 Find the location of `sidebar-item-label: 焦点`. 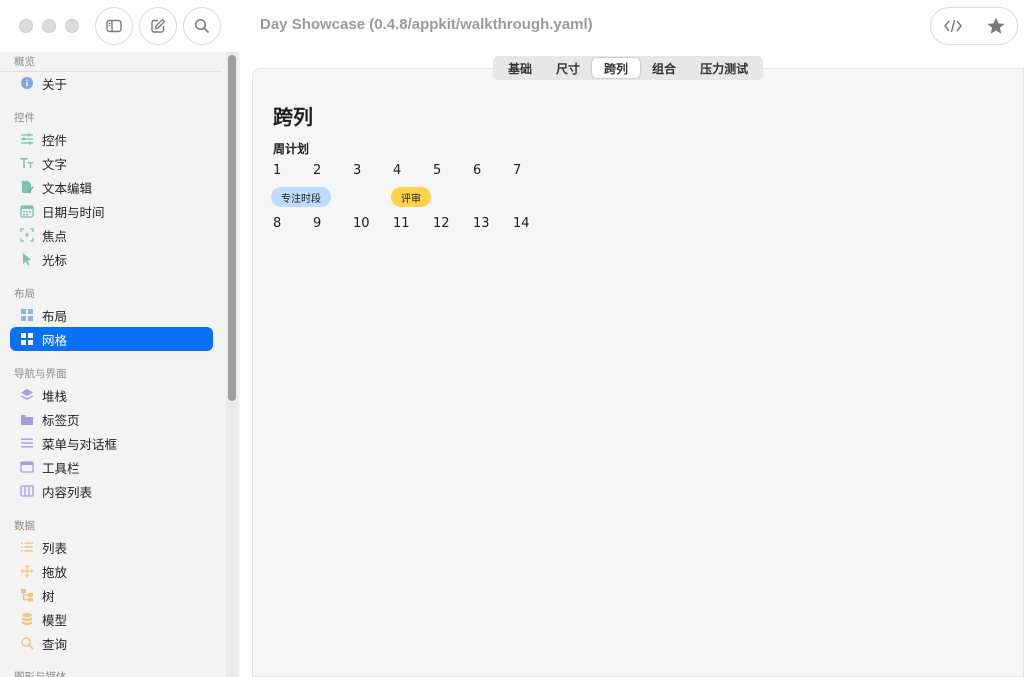

sidebar-item-label: 焦点 is located at coordinates (55, 236).